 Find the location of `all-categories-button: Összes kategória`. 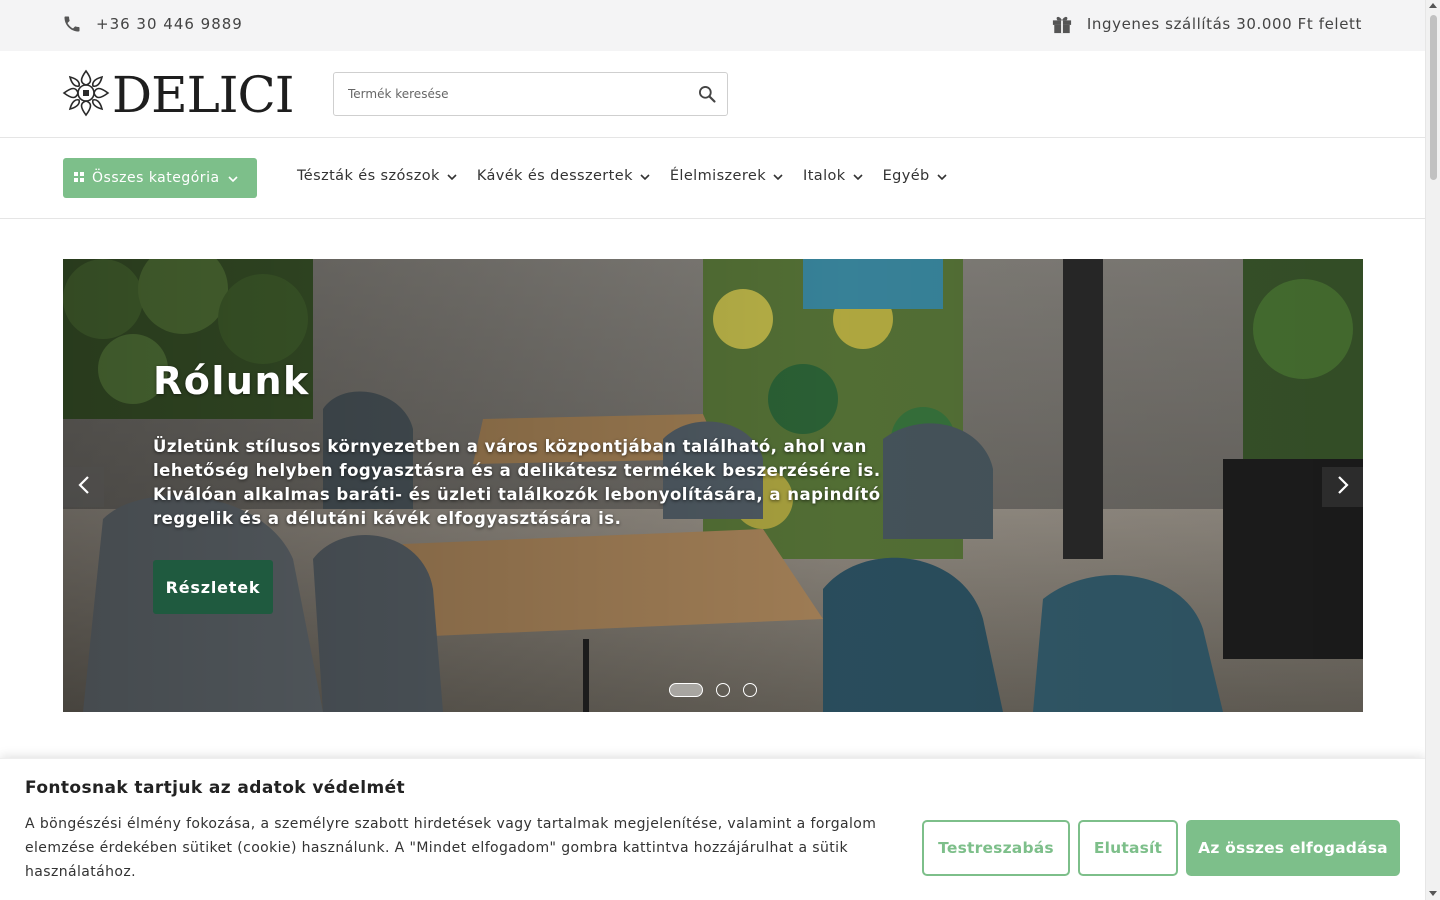

all-categories-button: Összes kategória is located at coordinates (160, 178).